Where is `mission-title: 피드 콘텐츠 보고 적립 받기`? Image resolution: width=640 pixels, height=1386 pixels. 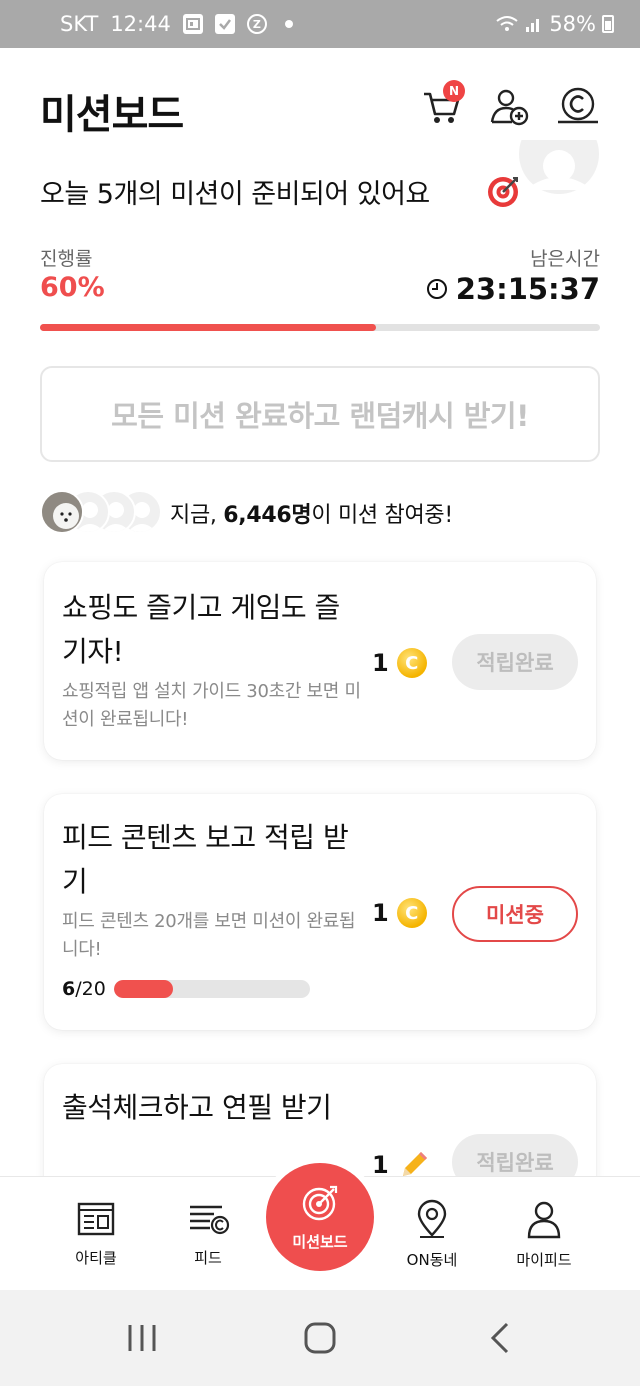 mission-title: 피드 콘텐츠 보고 적립 받기 is located at coordinates (205, 859).